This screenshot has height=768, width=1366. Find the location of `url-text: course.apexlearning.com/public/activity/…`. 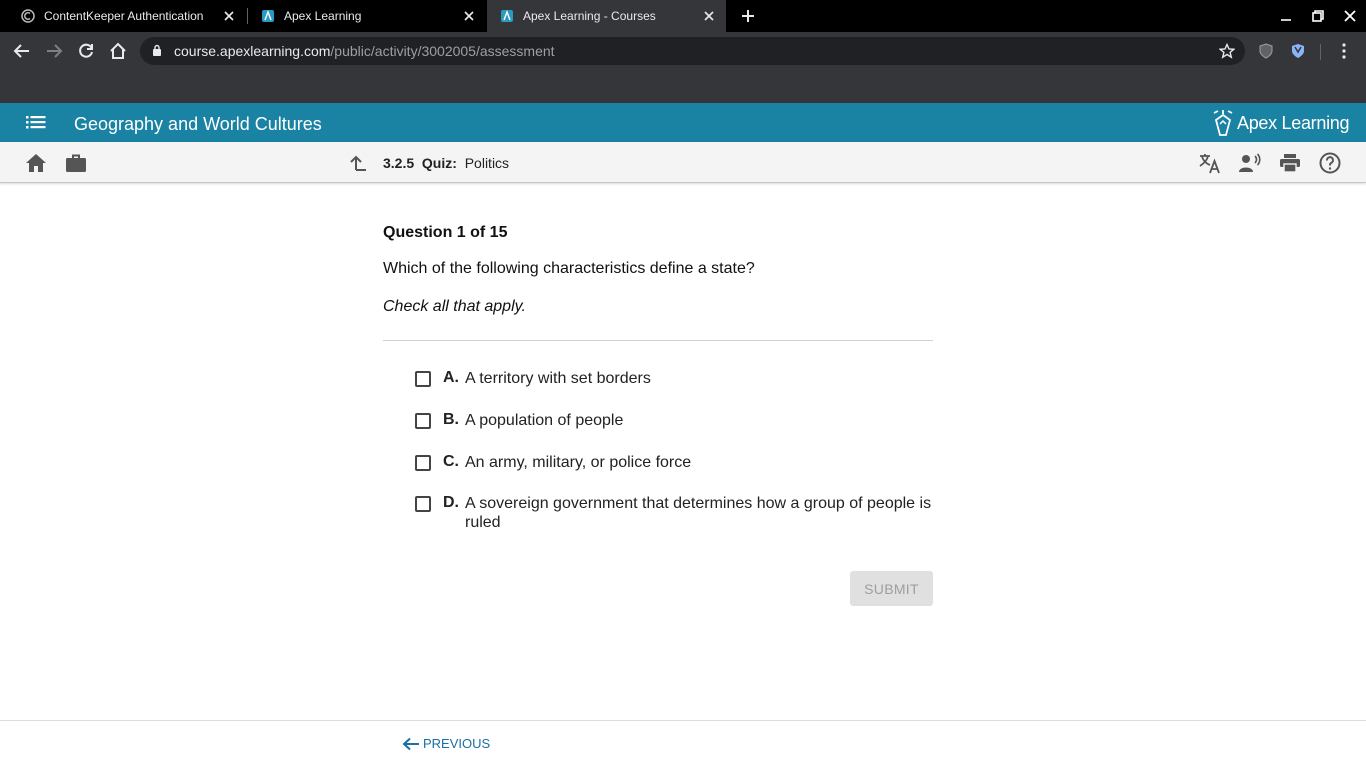

url-text: course.apexlearning.com/public/activity/… is located at coordinates (364, 51).